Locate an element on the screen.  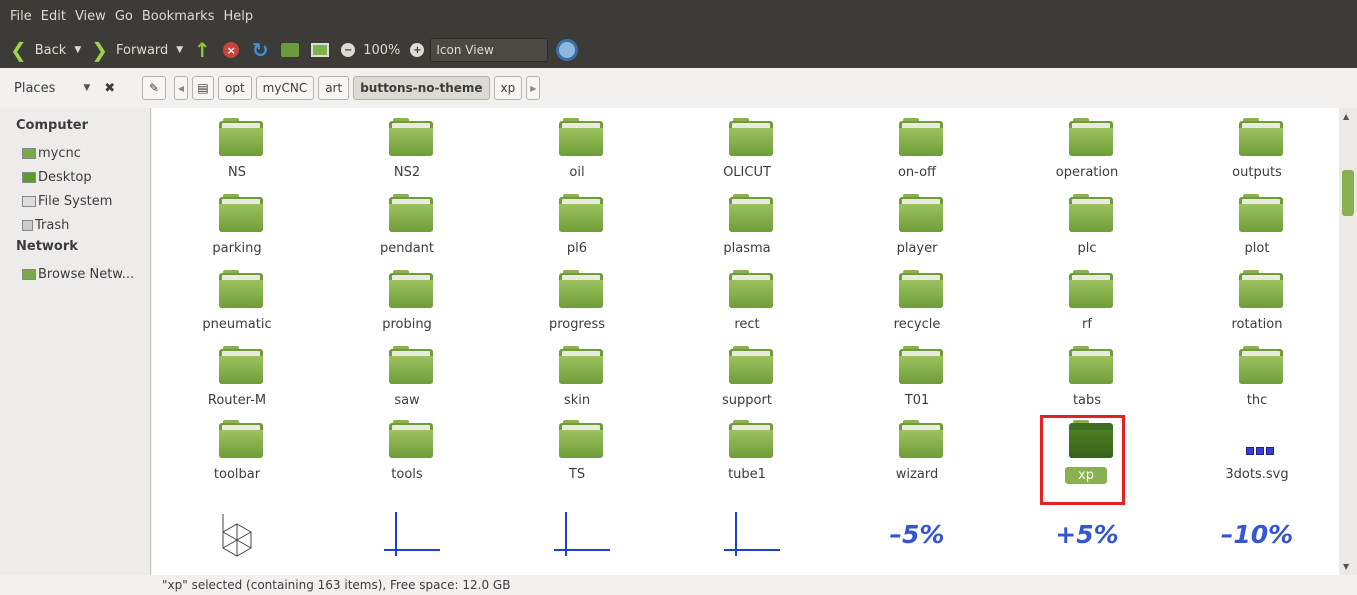
folder-item: tools is located at coordinates (407, 458).